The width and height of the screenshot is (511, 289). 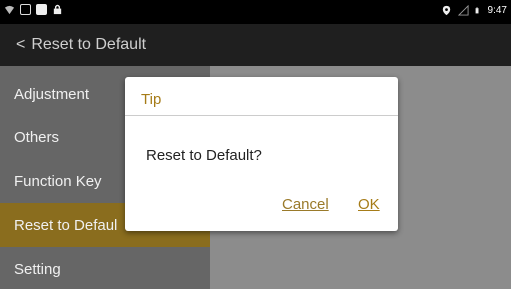 What do you see at coordinates (9, 10) in the screenshot?
I see `wifi-icon` at bounding box center [9, 10].